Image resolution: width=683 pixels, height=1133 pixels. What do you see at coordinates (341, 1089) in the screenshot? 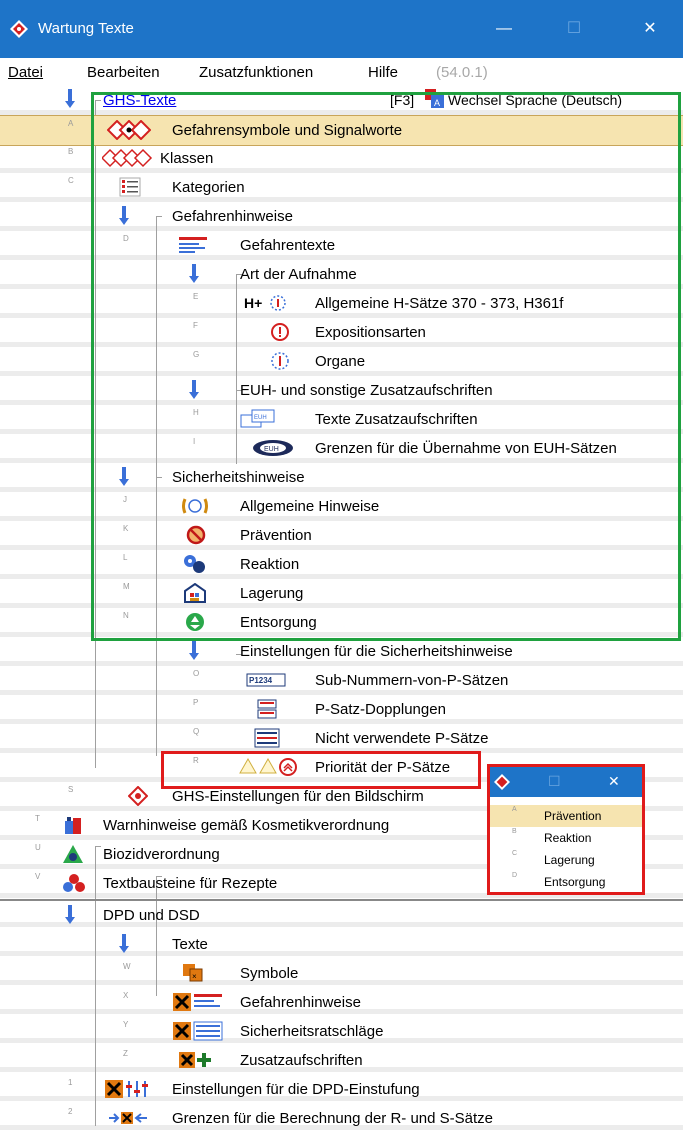
I see `tree-item-1: 1 Einstellungen für die DPD-Einstufung` at bounding box center [341, 1089].